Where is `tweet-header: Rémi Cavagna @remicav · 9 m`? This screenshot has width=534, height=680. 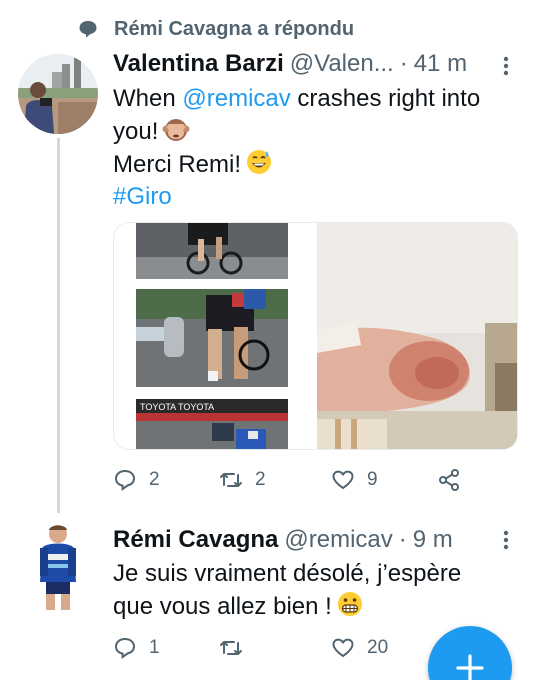
tweet-header: Rémi Cavagna @remicav · 9 m is located at coordinates (283, 540).